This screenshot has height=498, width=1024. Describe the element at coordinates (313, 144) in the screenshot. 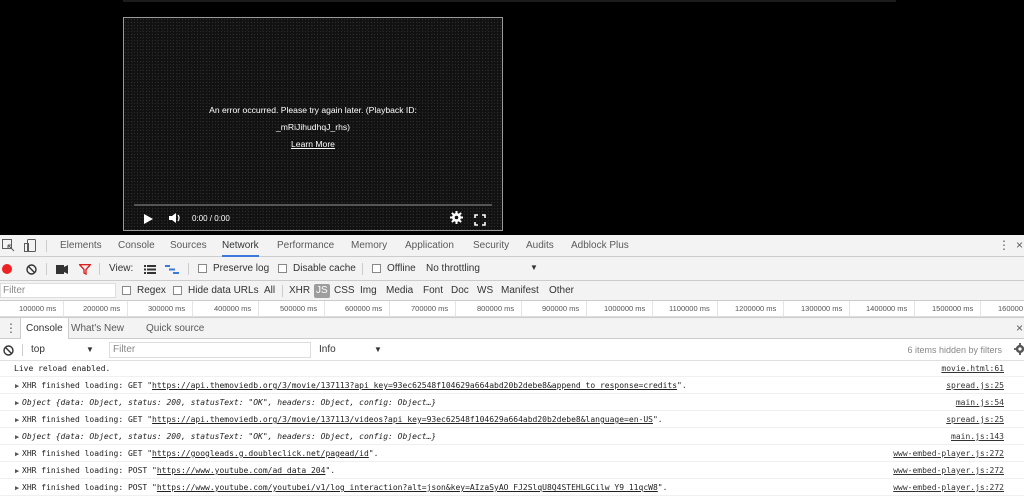

I see `learn-more-link: Learn More` at that location.